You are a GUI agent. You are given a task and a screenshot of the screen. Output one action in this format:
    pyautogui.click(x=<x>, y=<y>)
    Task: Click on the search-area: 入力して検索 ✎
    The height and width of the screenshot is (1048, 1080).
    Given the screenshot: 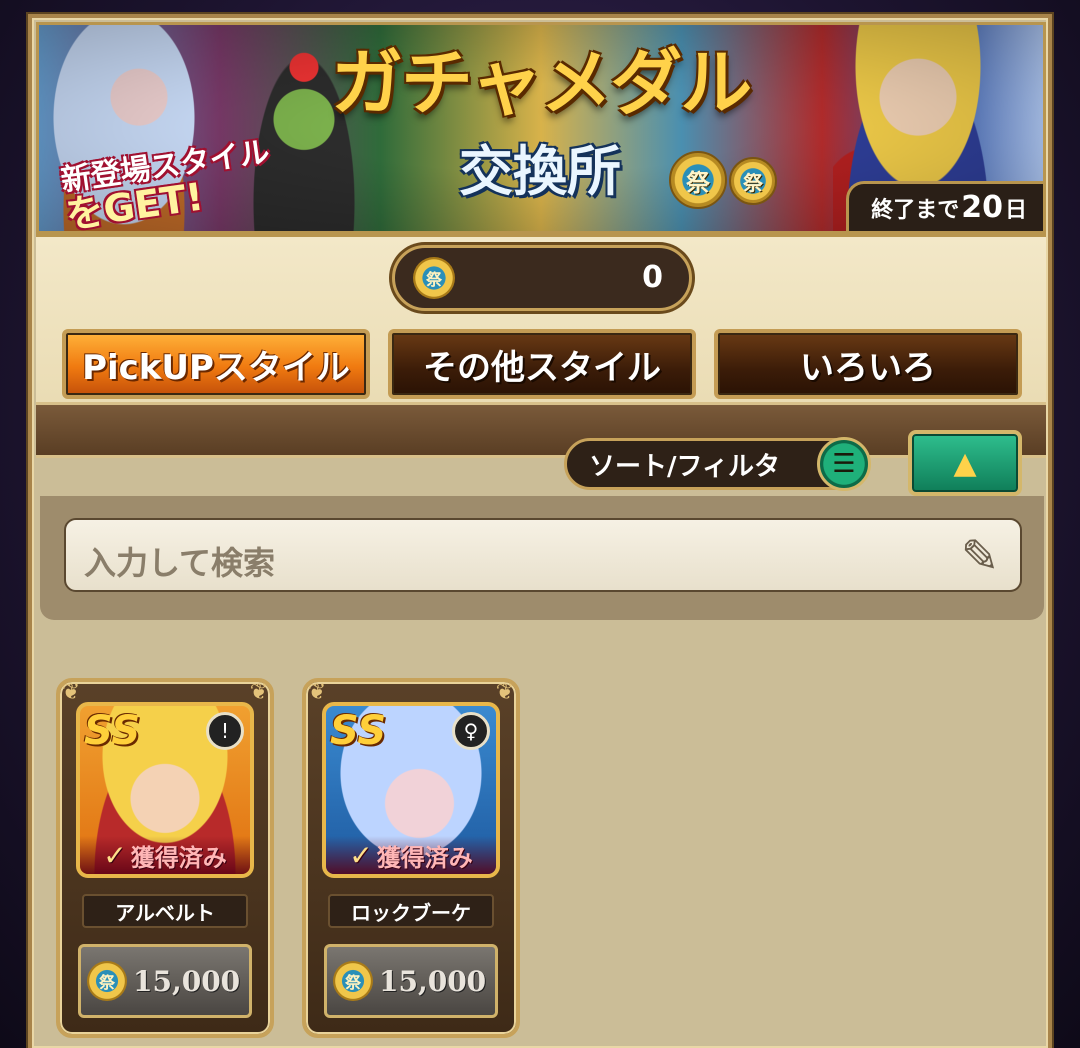 What is the action you would take?
    pyautogui.click(x=542, y=558)
    